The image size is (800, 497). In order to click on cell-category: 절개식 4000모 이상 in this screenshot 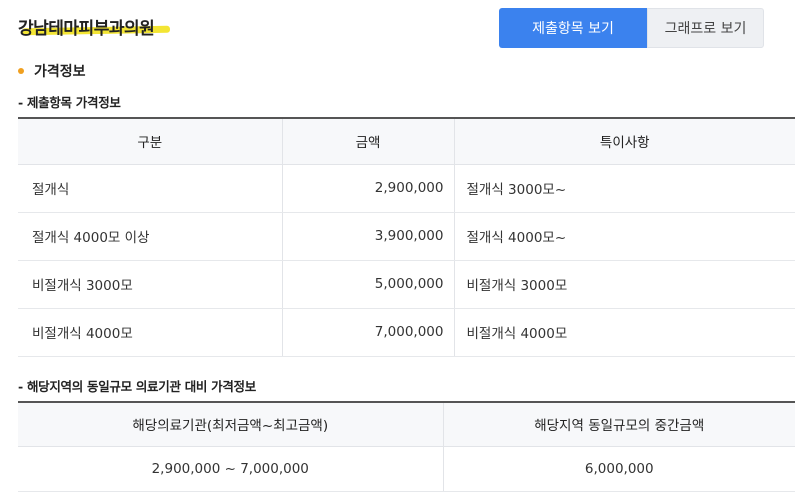, I will do `click(150, 236)`.